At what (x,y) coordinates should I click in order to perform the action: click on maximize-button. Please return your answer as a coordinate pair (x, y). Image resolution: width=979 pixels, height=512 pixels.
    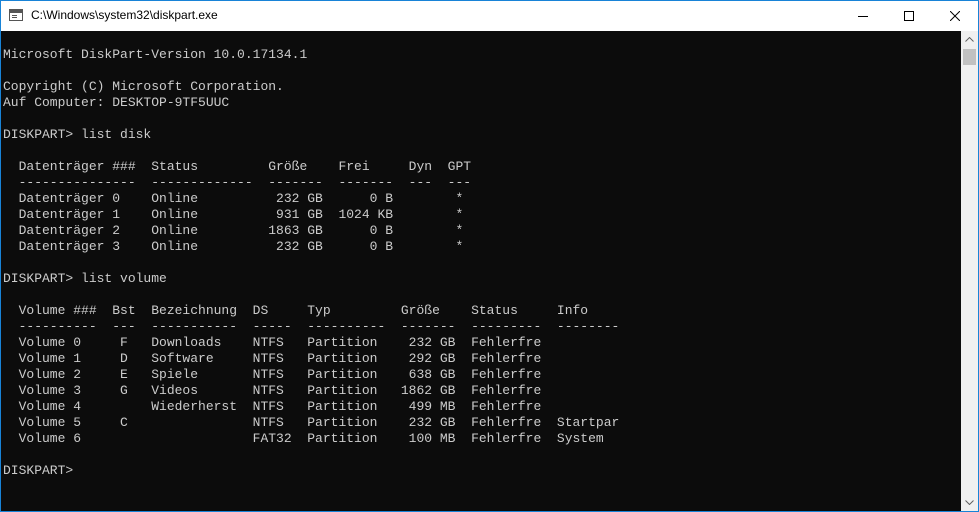
    Looking at the image, I should click on (909, 16).